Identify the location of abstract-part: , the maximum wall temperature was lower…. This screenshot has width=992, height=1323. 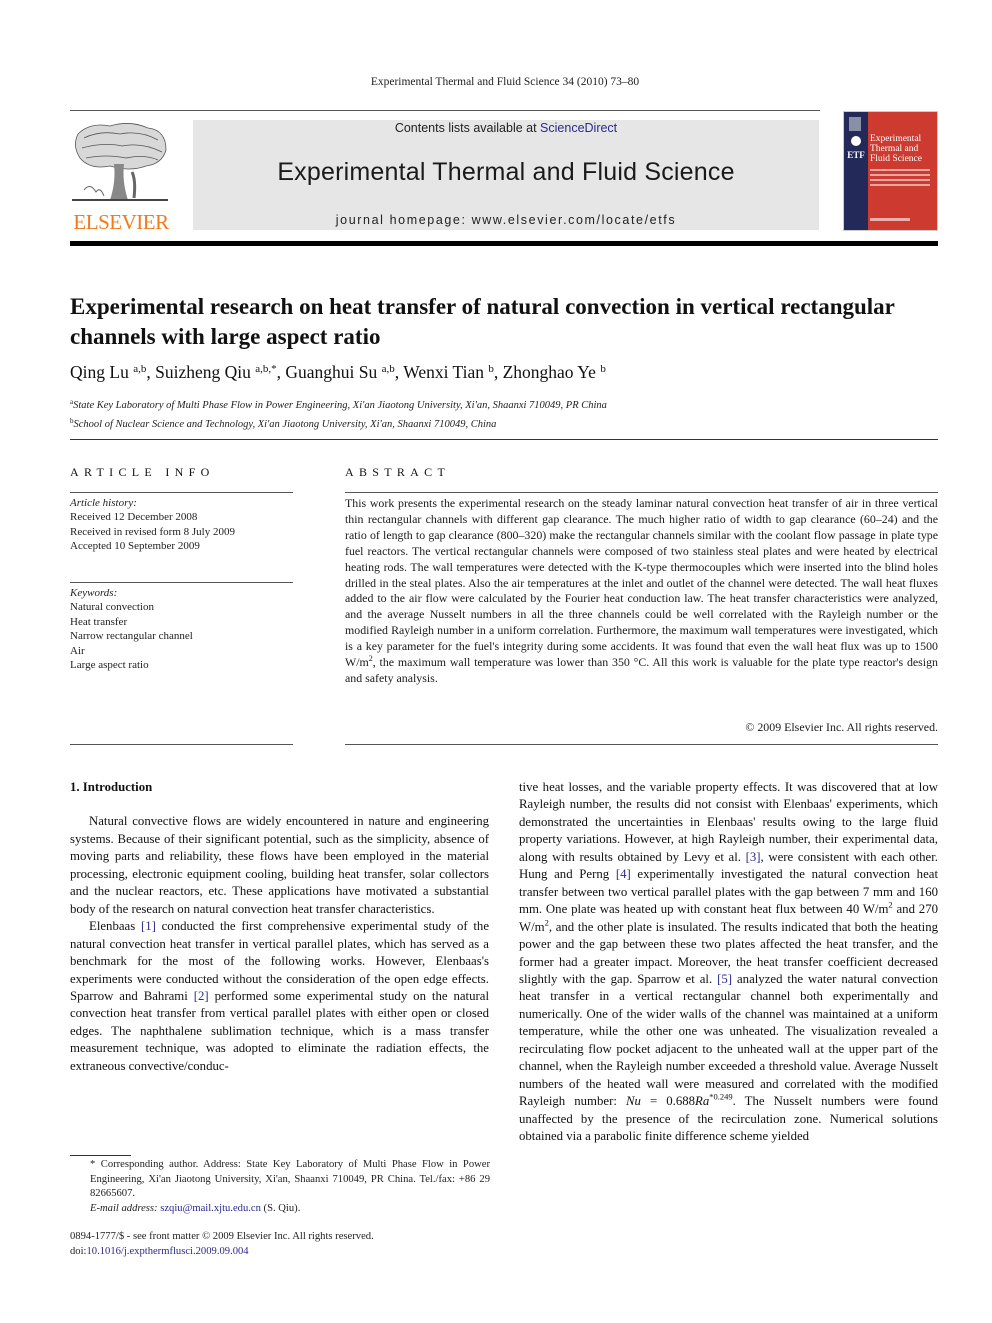
(641, 670).